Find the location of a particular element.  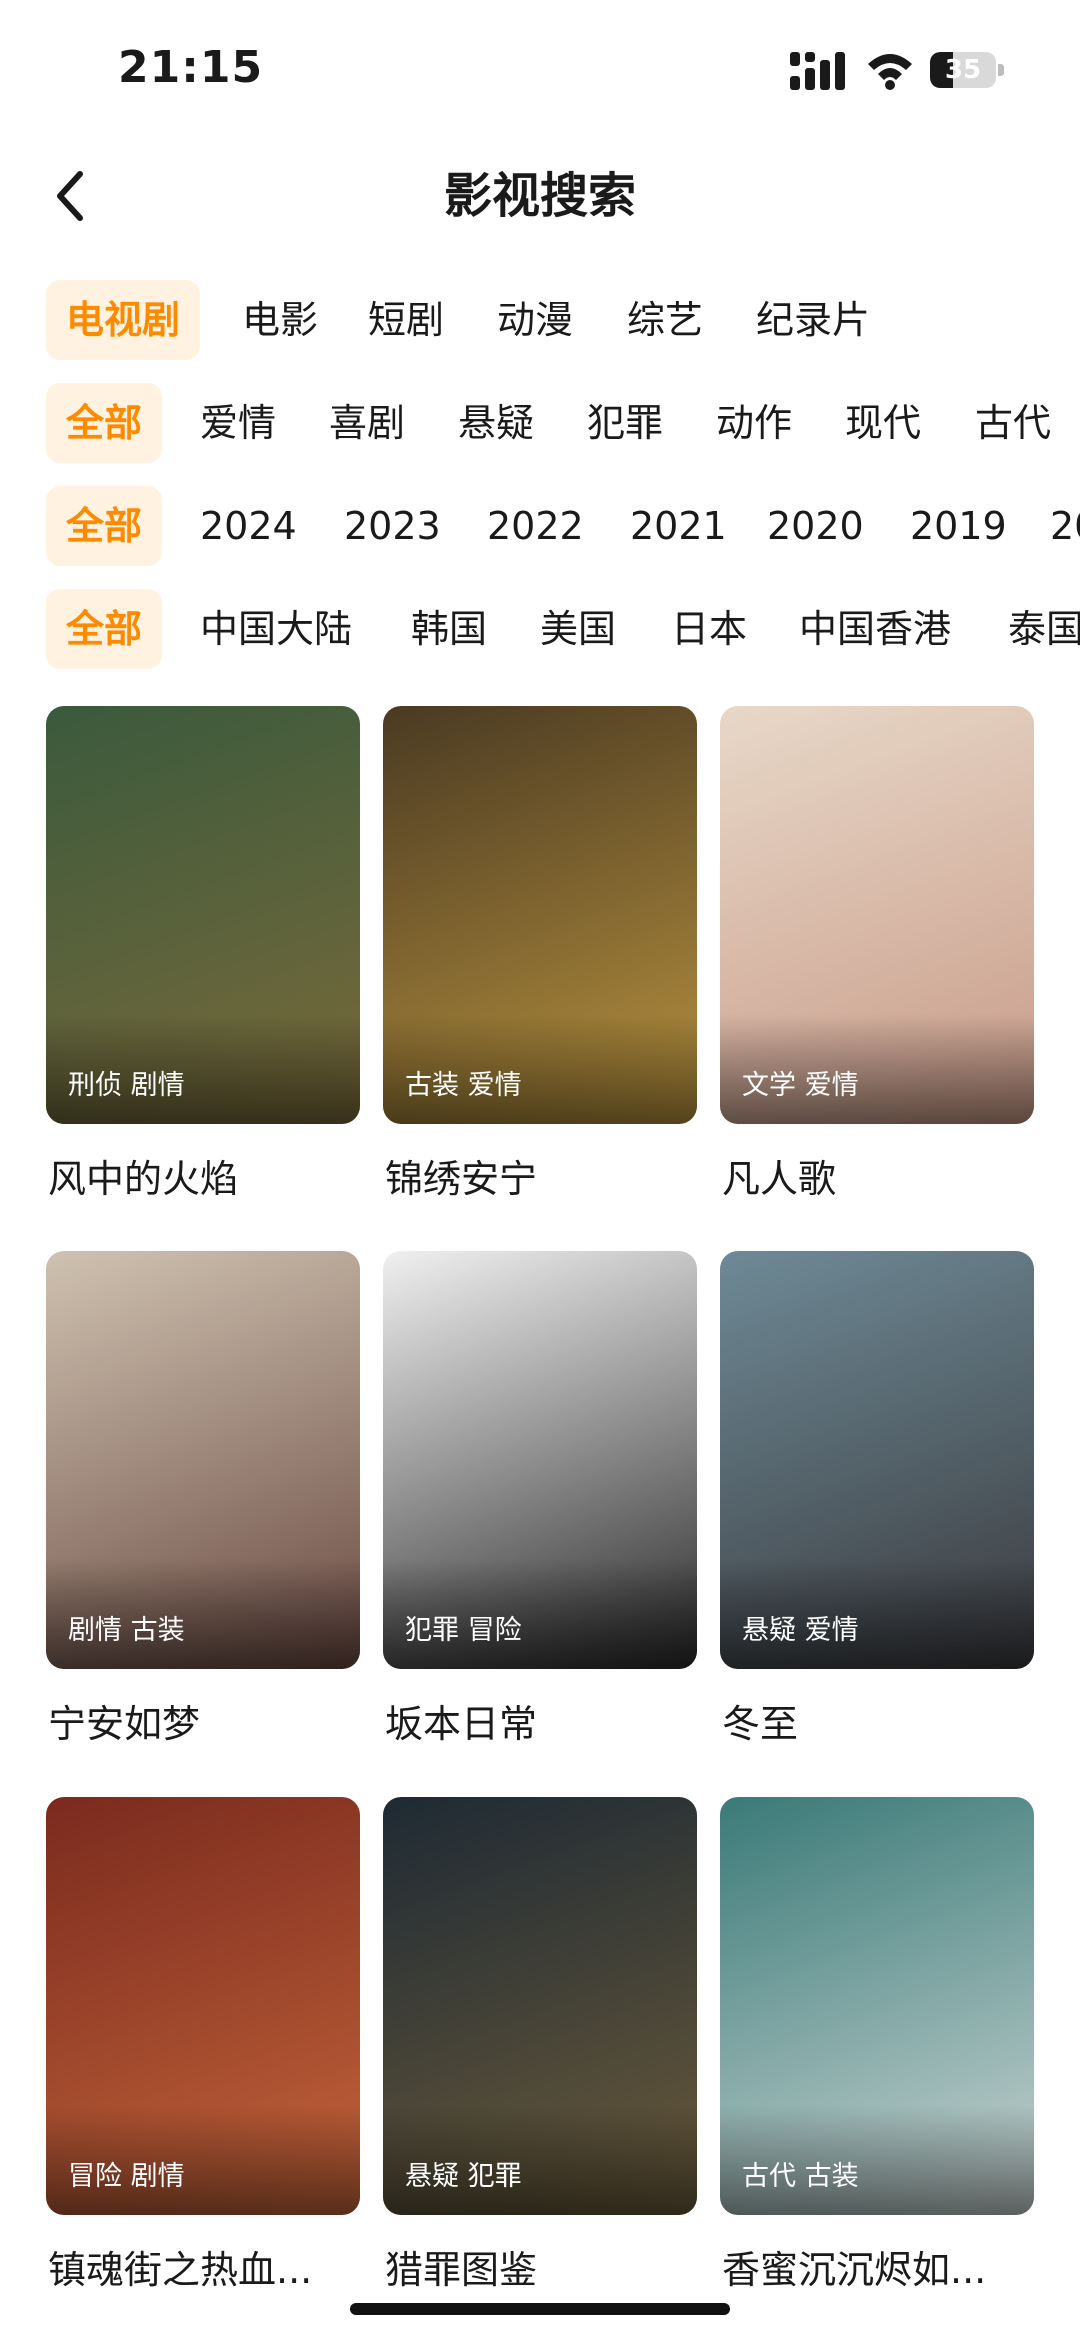

region-chip-mainland: 中国大陆 is located at coordinates (276, 629).